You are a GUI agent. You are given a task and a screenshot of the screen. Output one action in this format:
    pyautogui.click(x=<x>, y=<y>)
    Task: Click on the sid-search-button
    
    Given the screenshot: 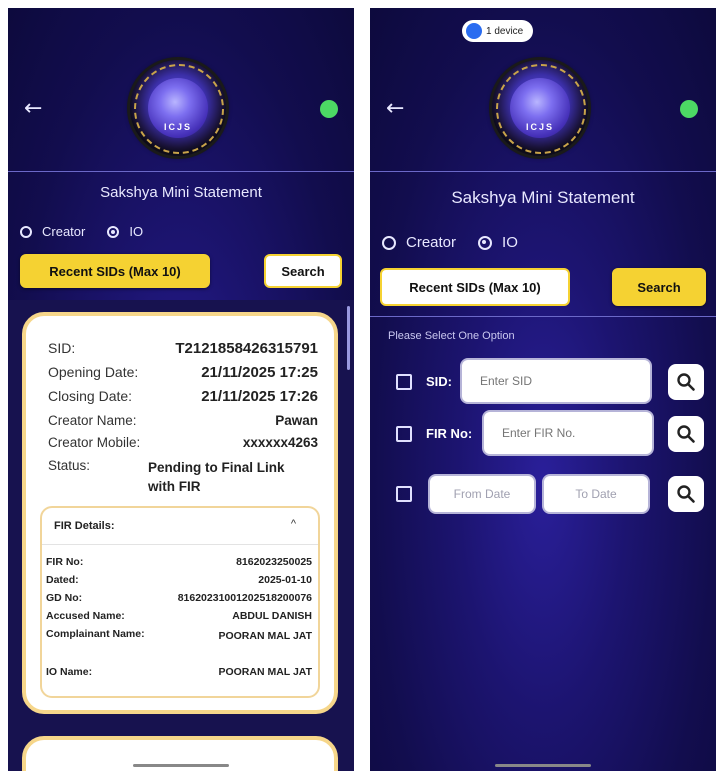 What is the action you would take?
    pyautogui.click(x=686, y=382)
    